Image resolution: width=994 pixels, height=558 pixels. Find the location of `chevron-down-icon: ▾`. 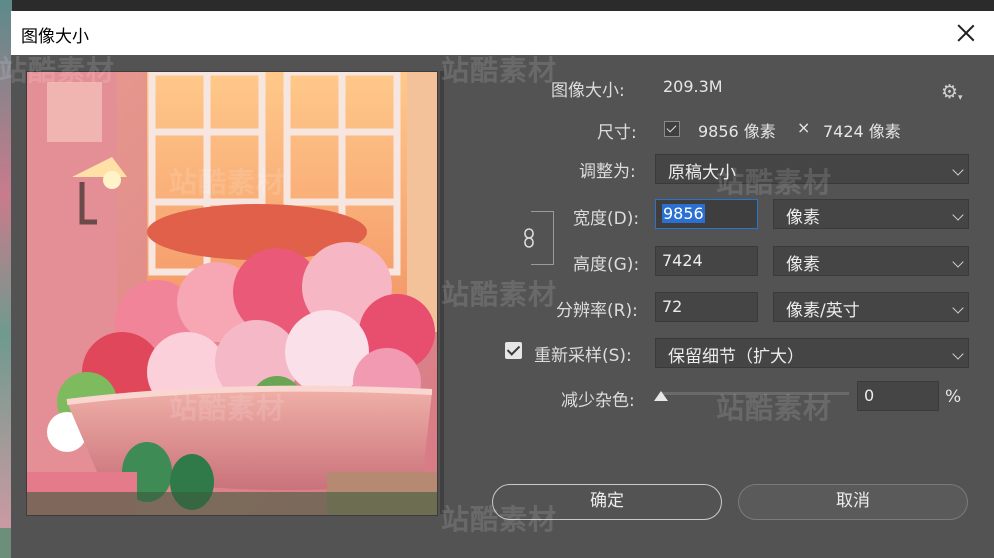

chevron-down-icon: ▾ is located at coordinates (960, 98).